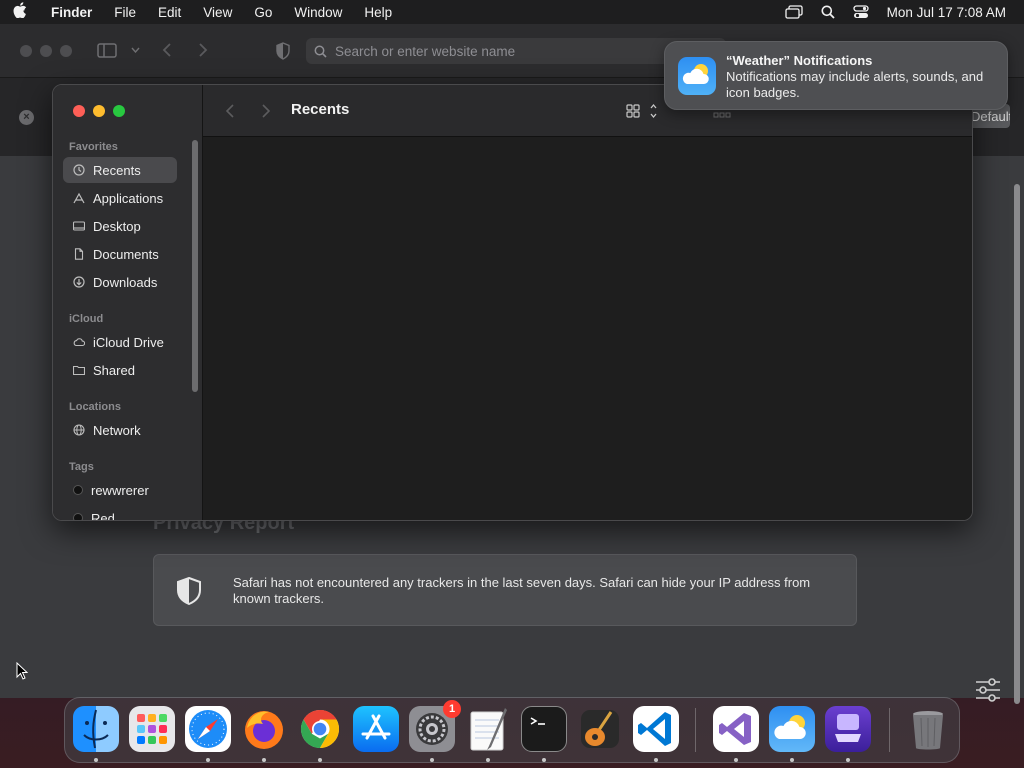 The height and width of the screenshot is (768, 1024). I want to click on sidebar-item-label: rewwrerer, so click(120, 490).